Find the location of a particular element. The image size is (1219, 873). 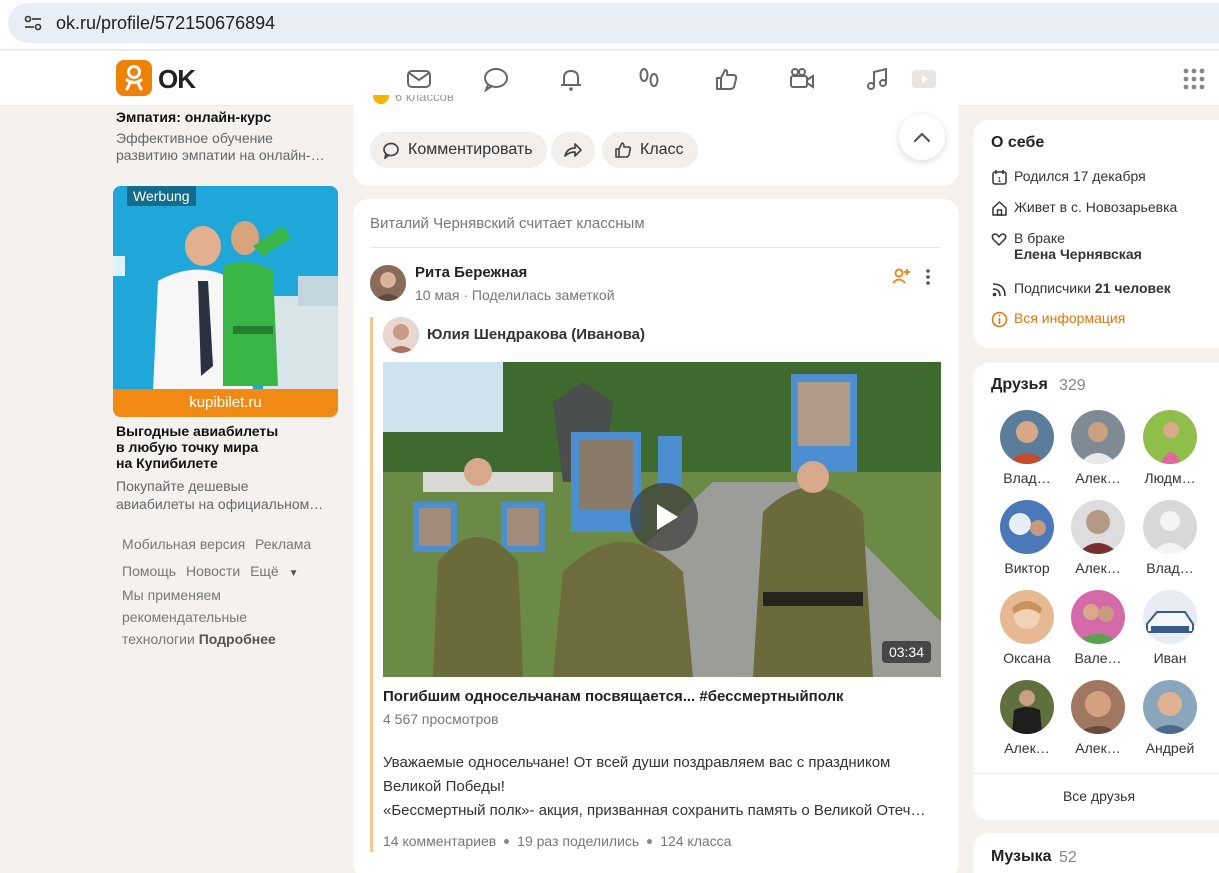

friend-item: Оксана is located at coordinates (1027, 628).